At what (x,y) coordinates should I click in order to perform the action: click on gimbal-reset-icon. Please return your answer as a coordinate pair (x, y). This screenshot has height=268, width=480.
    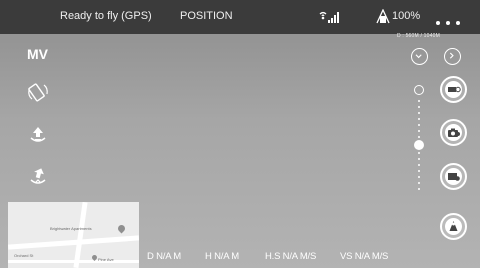
    Looking at the image, I should click on (419, 90).